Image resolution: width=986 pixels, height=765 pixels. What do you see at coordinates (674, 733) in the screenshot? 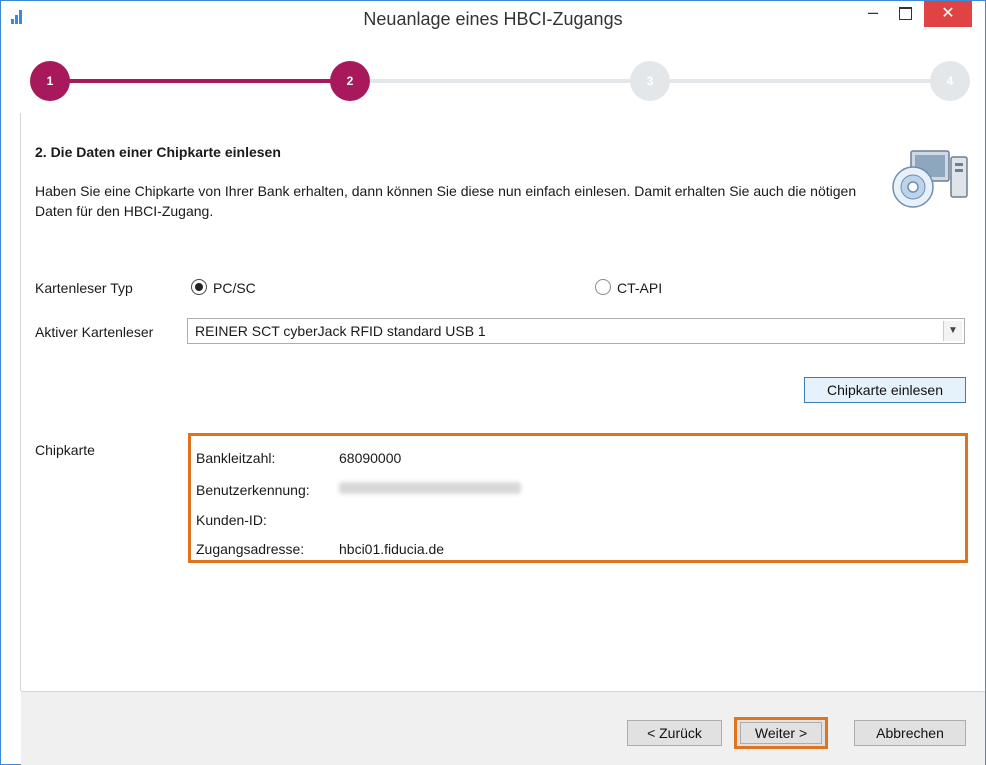
I see `back-button: < Zurück` at bounding box center [674, 733].